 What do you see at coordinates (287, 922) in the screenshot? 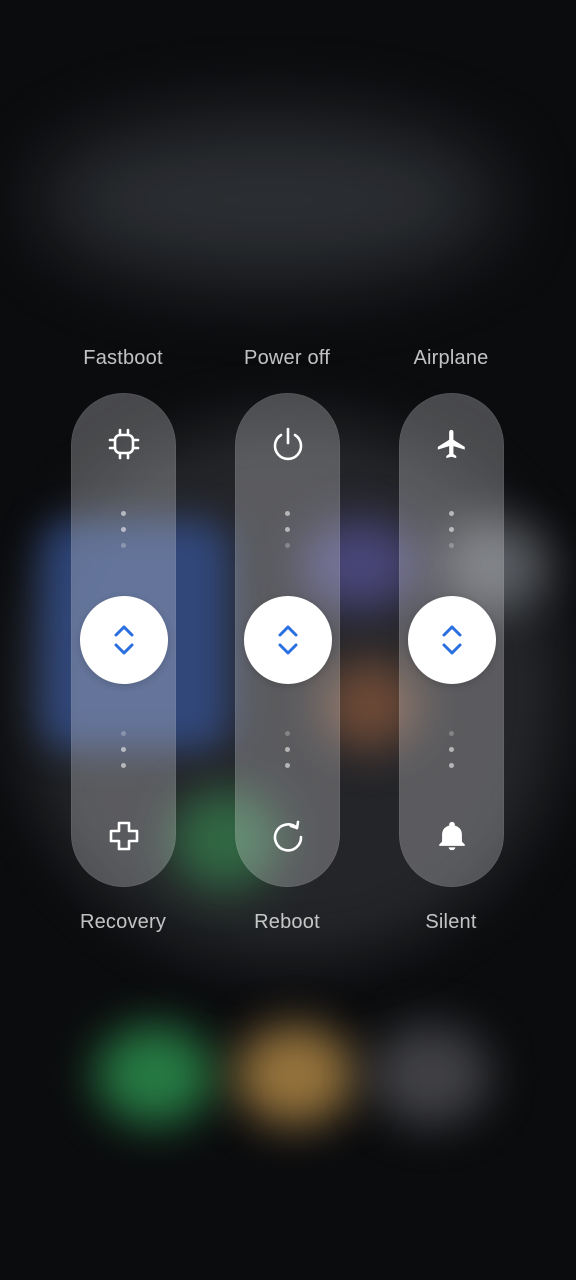
I see `reboot-label: Reboot` at bounding box center [287, 922].